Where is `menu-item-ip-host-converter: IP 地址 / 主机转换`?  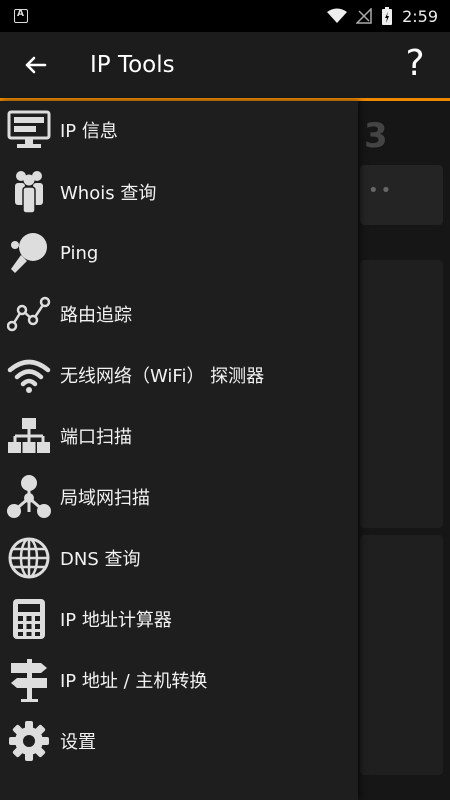 menu-item-ip-host-converter: IP 地址 / 主机转换 is located at coordinates (179, 680).